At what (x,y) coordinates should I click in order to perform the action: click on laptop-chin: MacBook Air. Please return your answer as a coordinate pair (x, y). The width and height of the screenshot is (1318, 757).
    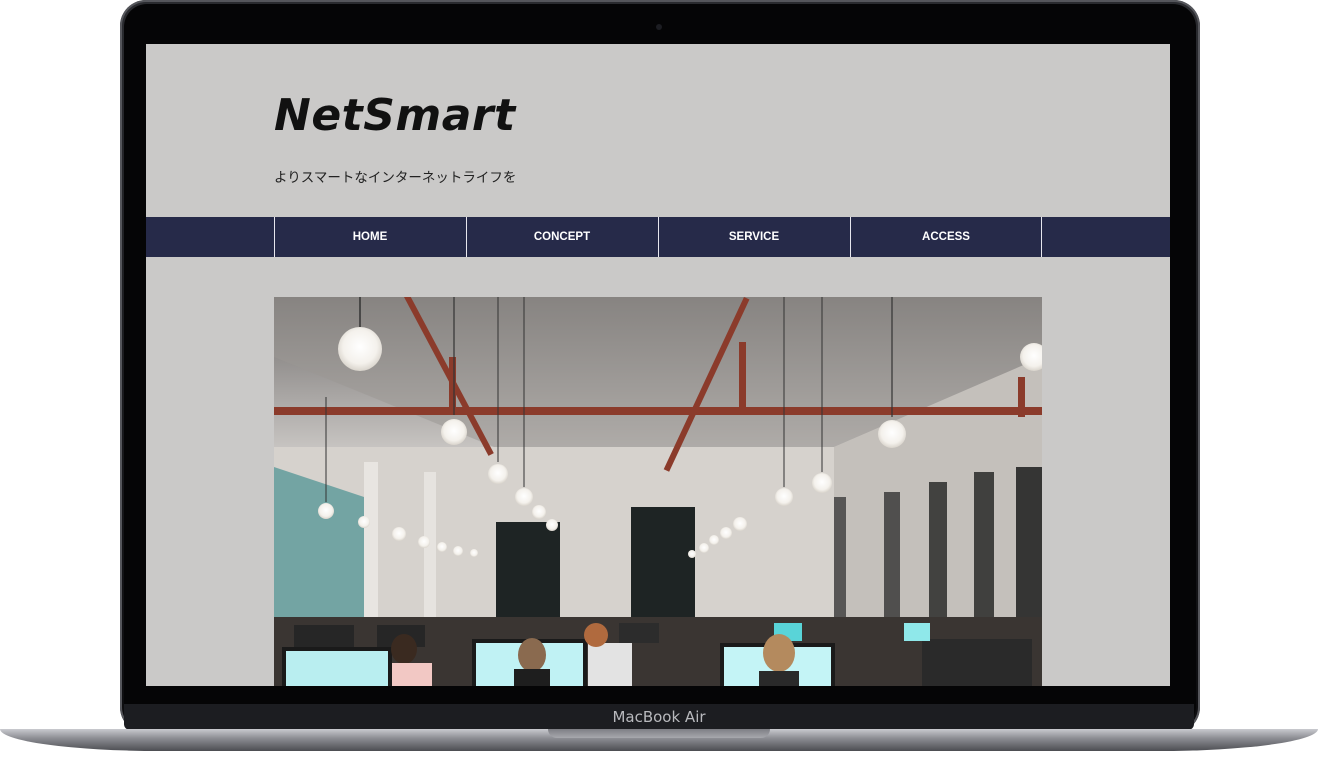
    Looking at the image, I should click on (659, 717).